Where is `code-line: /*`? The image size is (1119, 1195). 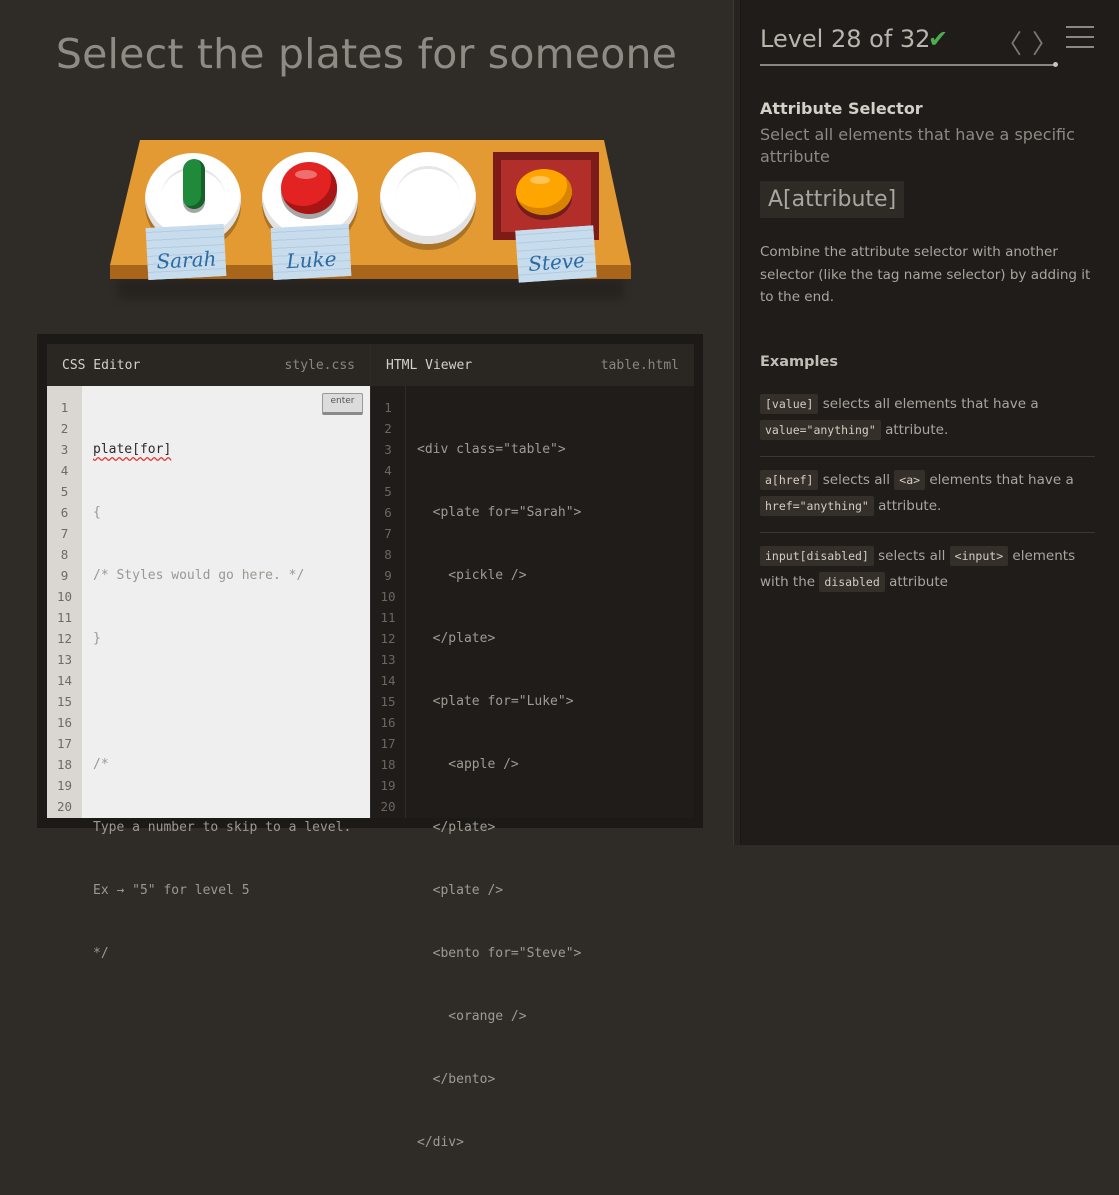 code-line: /* is located at coordinates (101, 764).